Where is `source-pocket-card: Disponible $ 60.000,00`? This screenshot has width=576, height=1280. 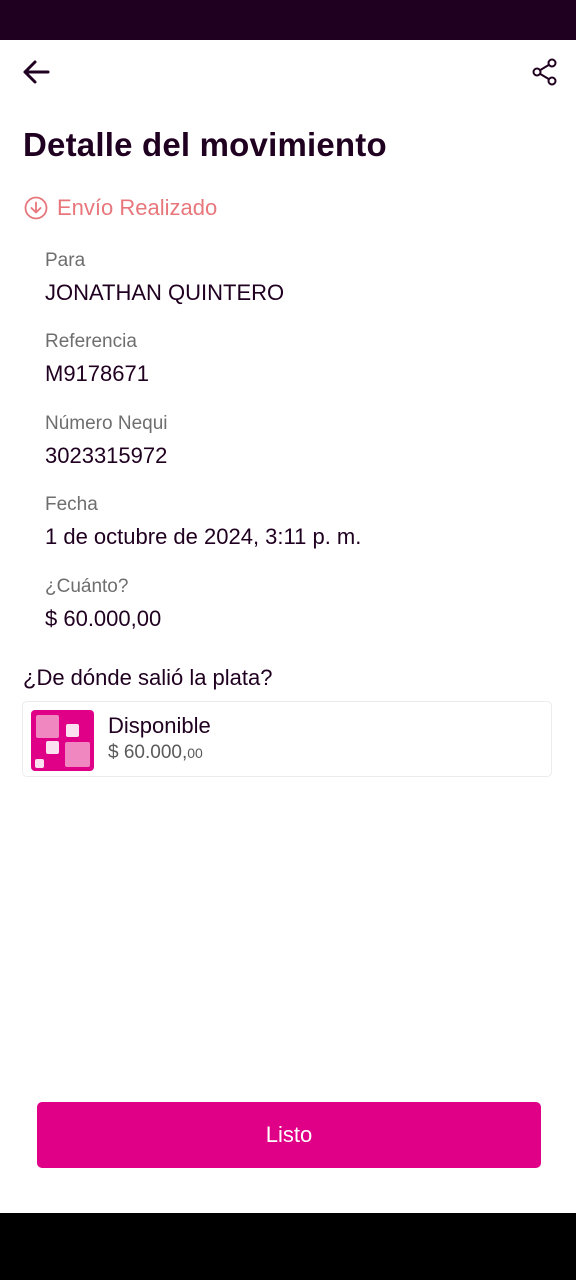 source-pocket-card: Disponible $ 60.000,00 is located at coordinates (287, 739).